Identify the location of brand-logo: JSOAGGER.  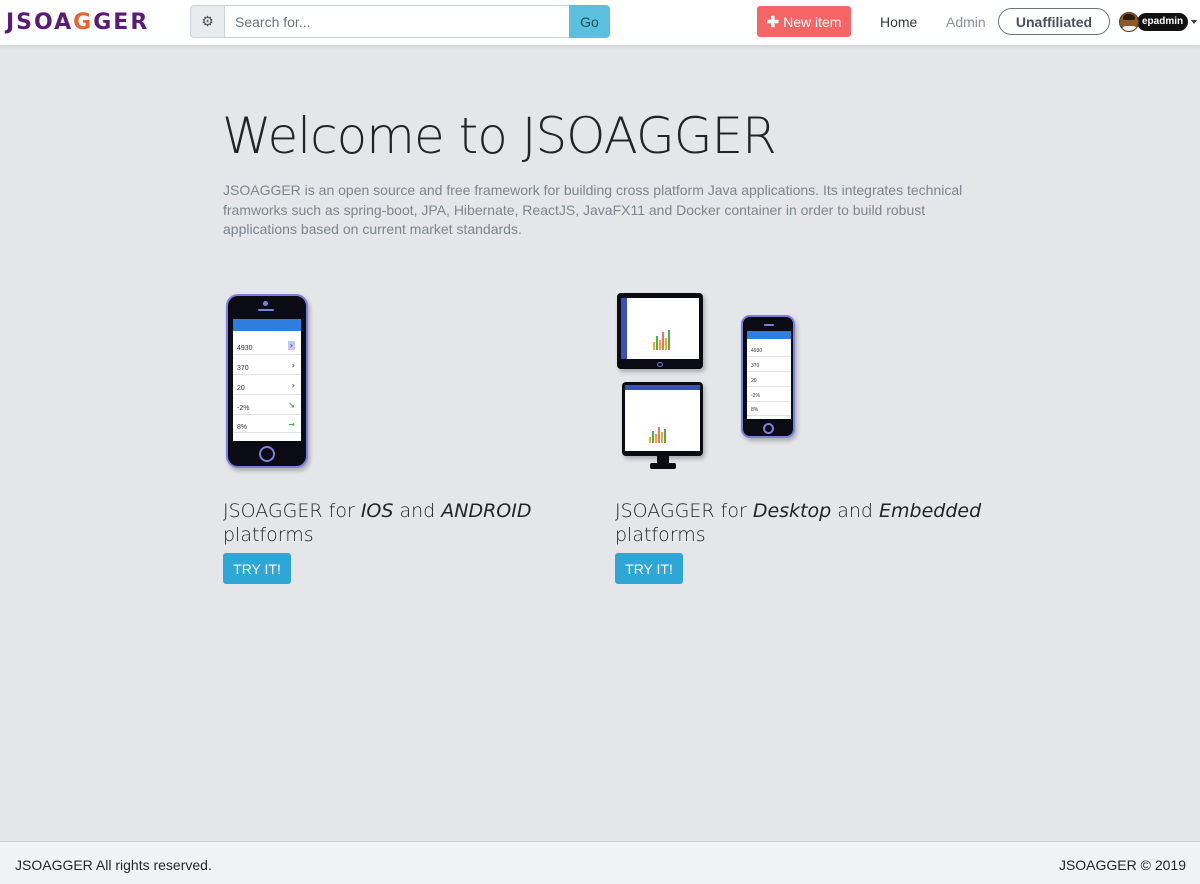
(77, 23).